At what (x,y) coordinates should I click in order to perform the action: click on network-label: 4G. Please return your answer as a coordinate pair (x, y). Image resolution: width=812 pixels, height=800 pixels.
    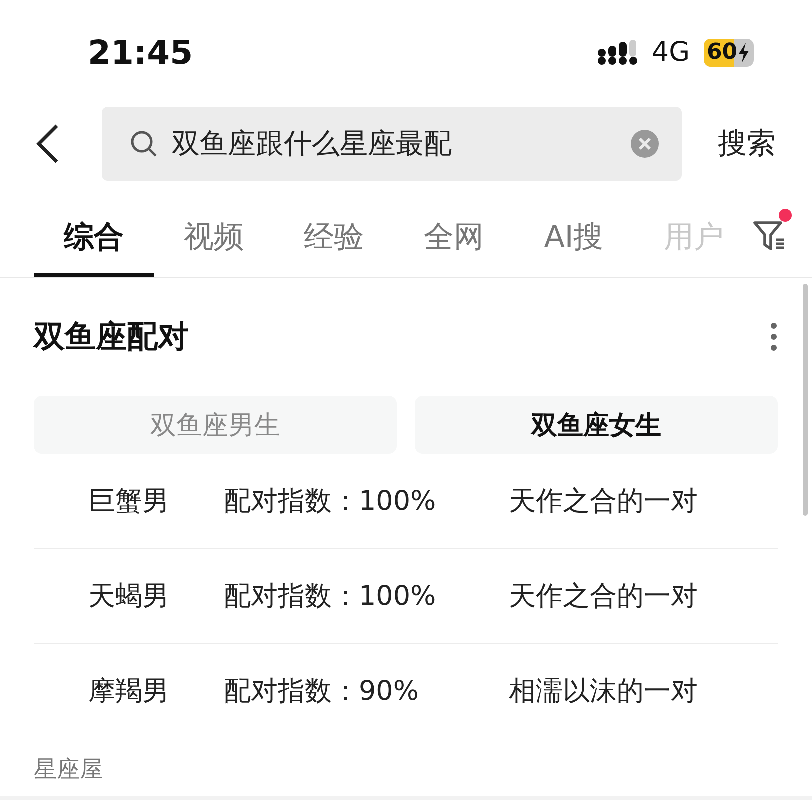
    Looking at the image, I should click on (671, 52).